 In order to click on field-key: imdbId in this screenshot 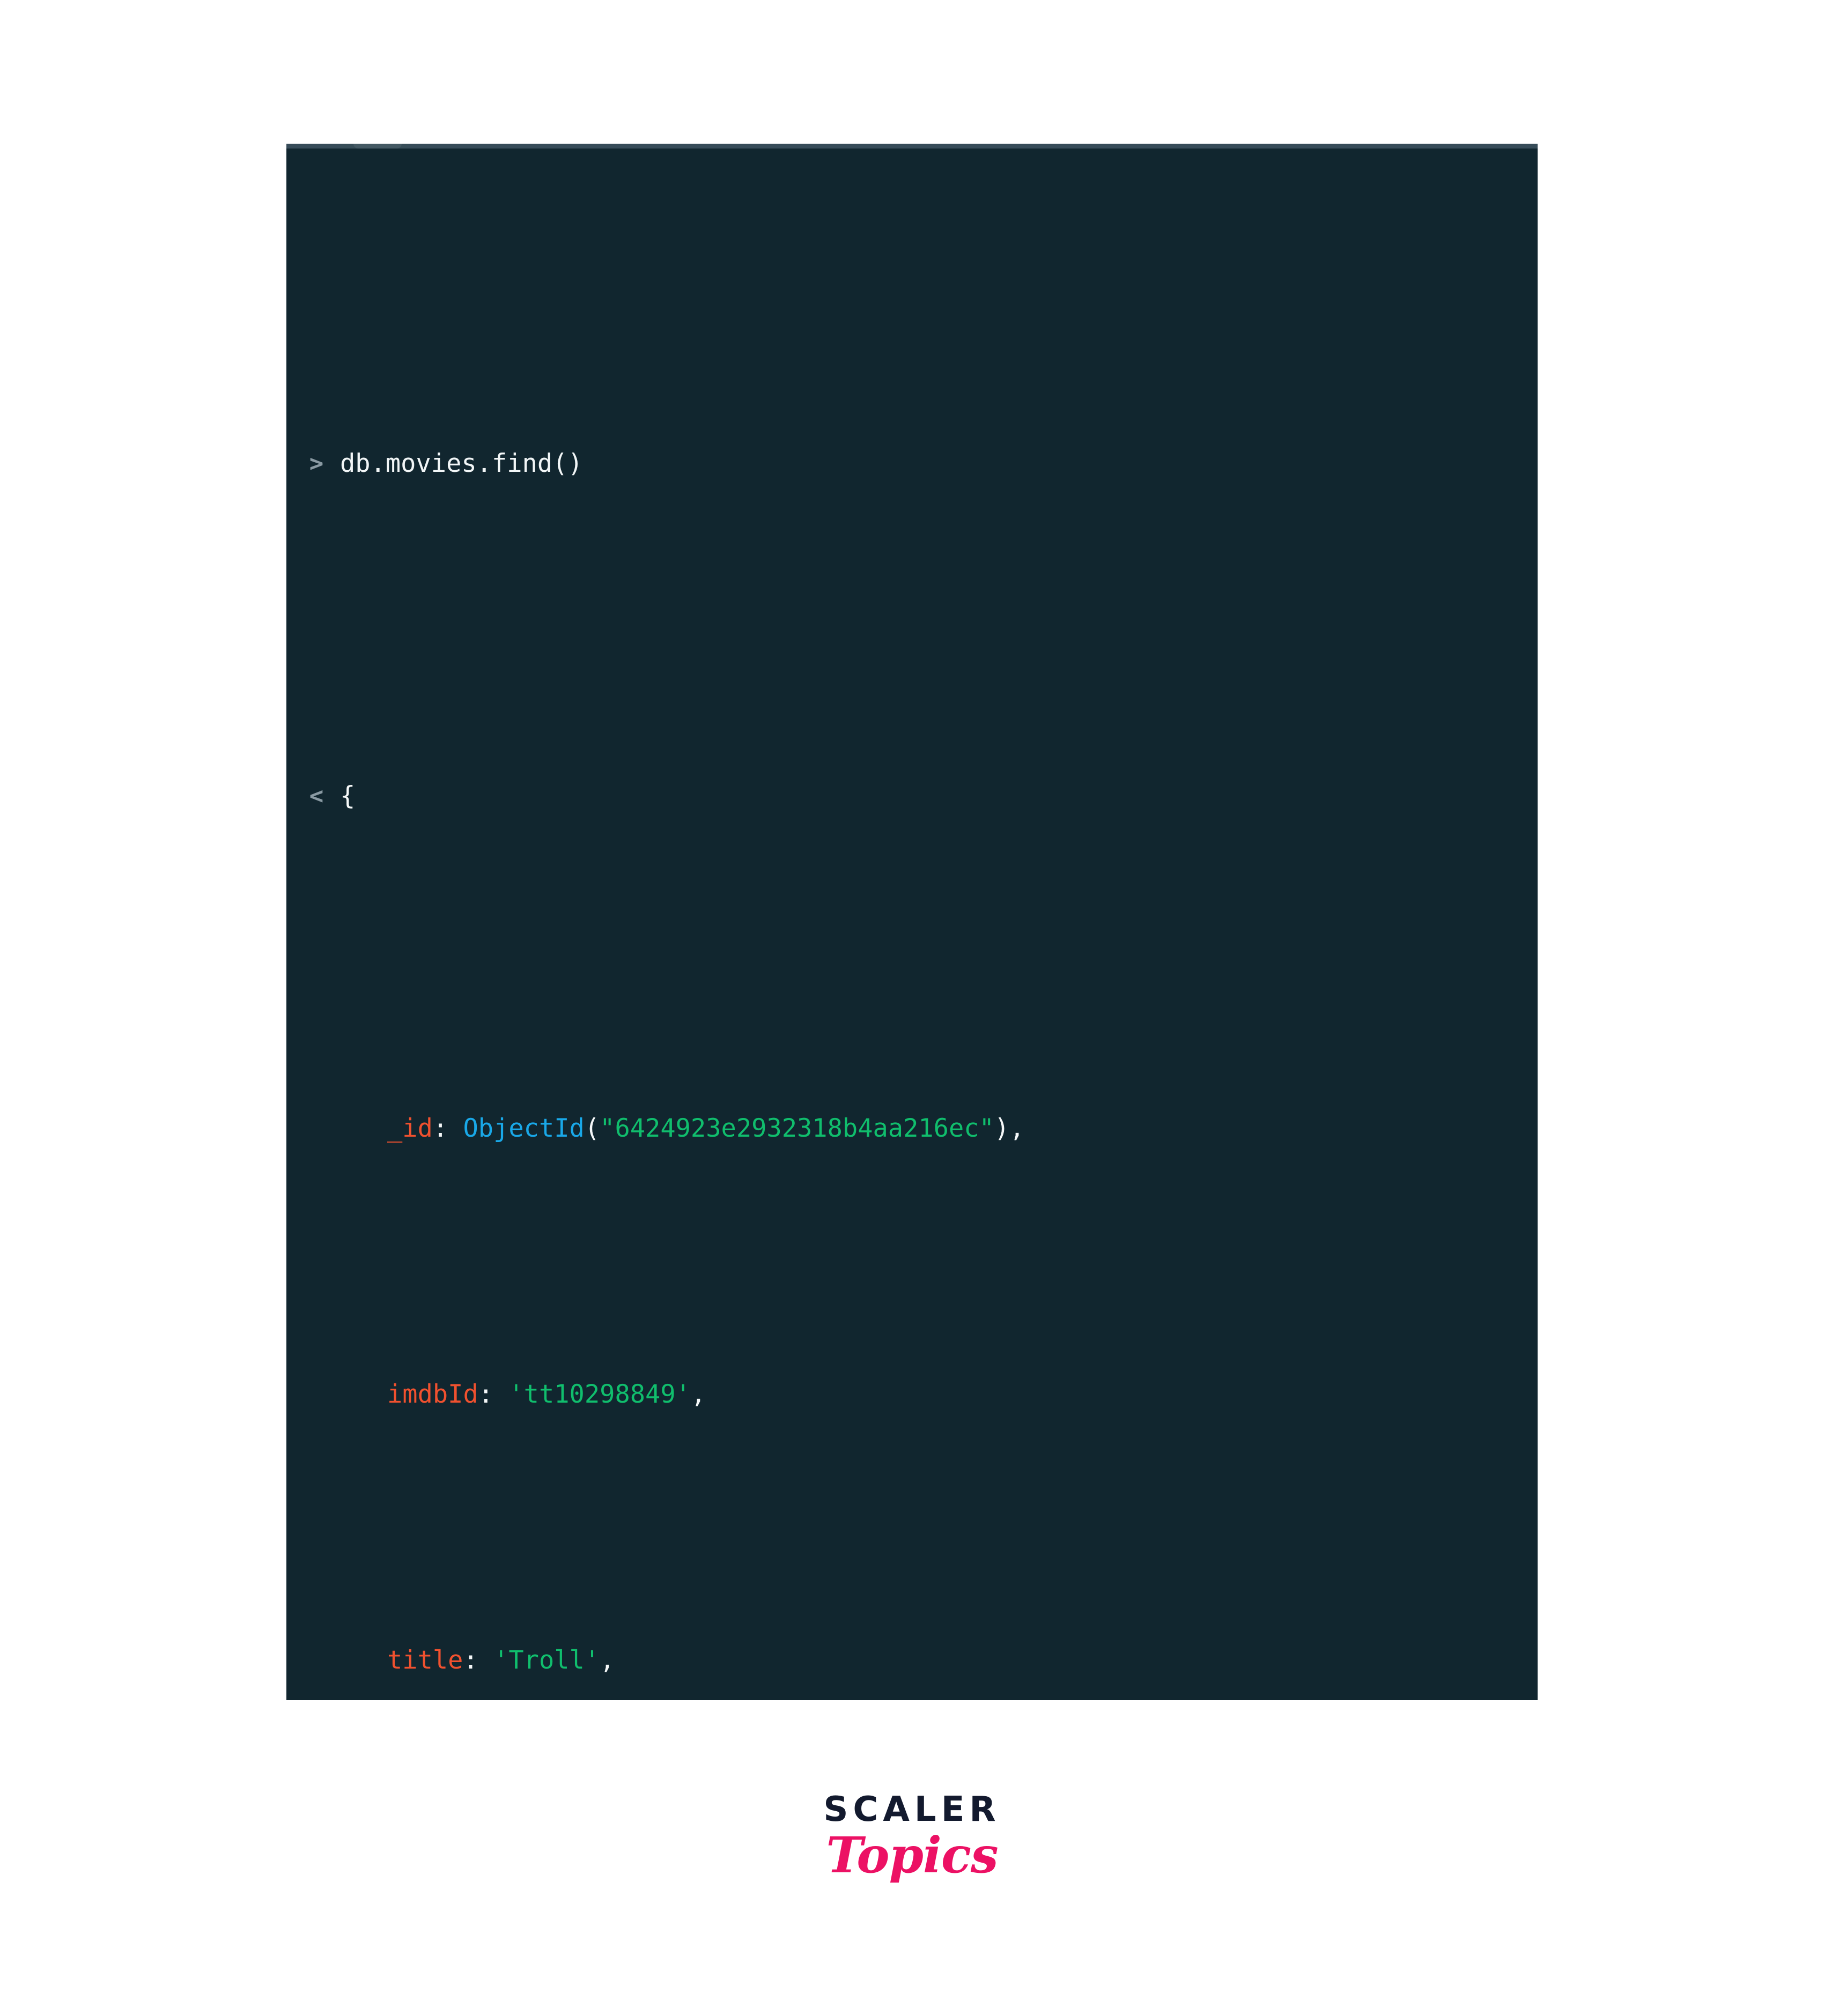, I will do `click(432, 1394)`.